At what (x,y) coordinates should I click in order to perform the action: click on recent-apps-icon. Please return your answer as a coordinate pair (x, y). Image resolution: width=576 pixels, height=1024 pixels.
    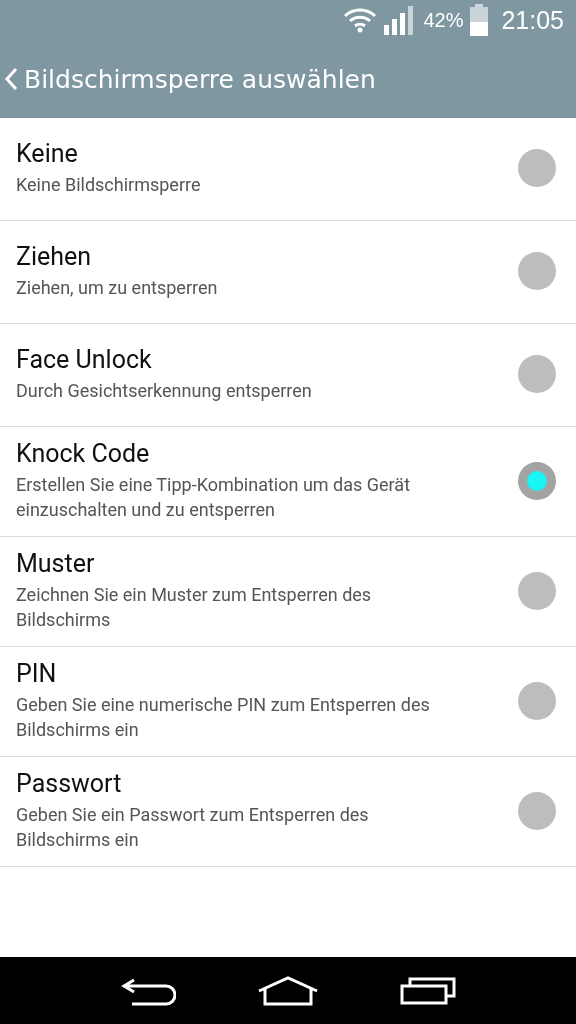
    Looking at the image, I should click on (427, 990).